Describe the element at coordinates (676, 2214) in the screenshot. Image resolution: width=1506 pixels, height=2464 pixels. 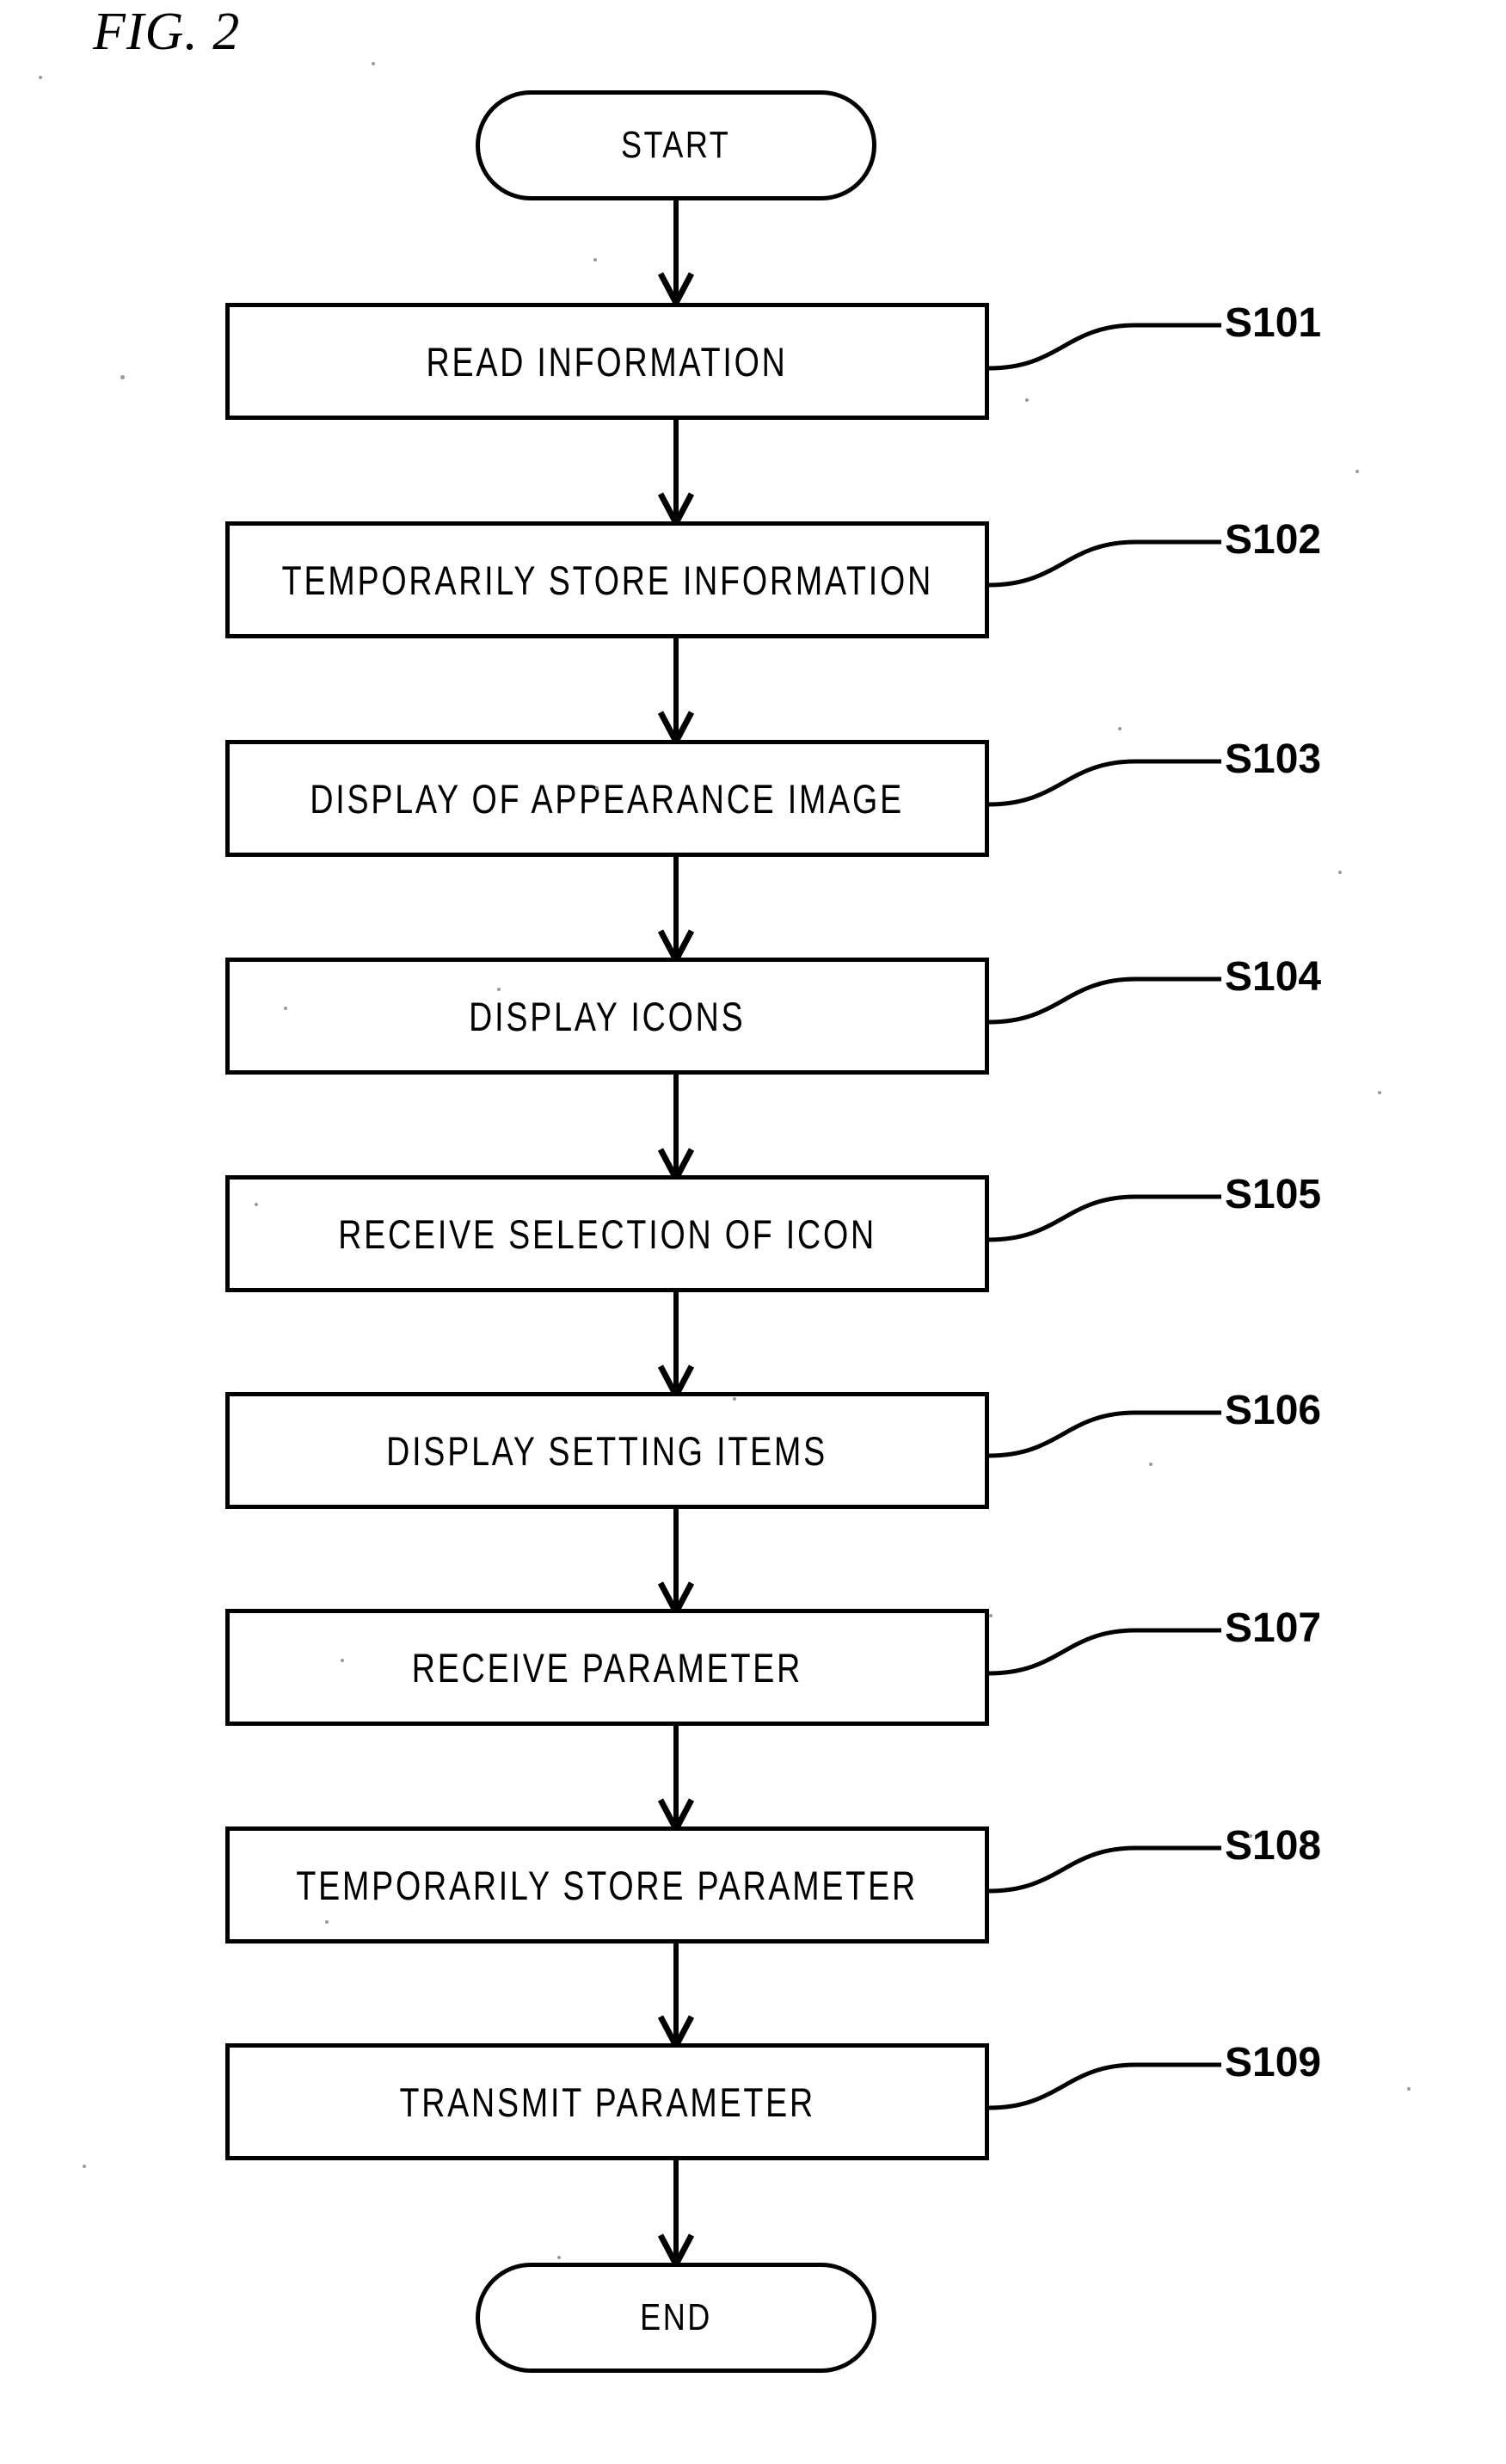
I see `arrow-s109-to-end` at that location.